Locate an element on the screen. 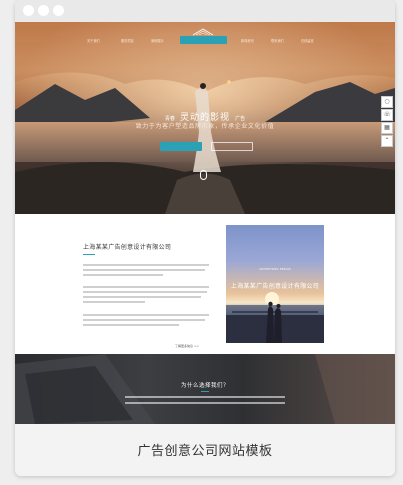 This screenshot has height=485, width=403. about-image: ADVERTISING DESIGN 上海某某广告创意设计有限公司 is located at coordinates (275, 284).